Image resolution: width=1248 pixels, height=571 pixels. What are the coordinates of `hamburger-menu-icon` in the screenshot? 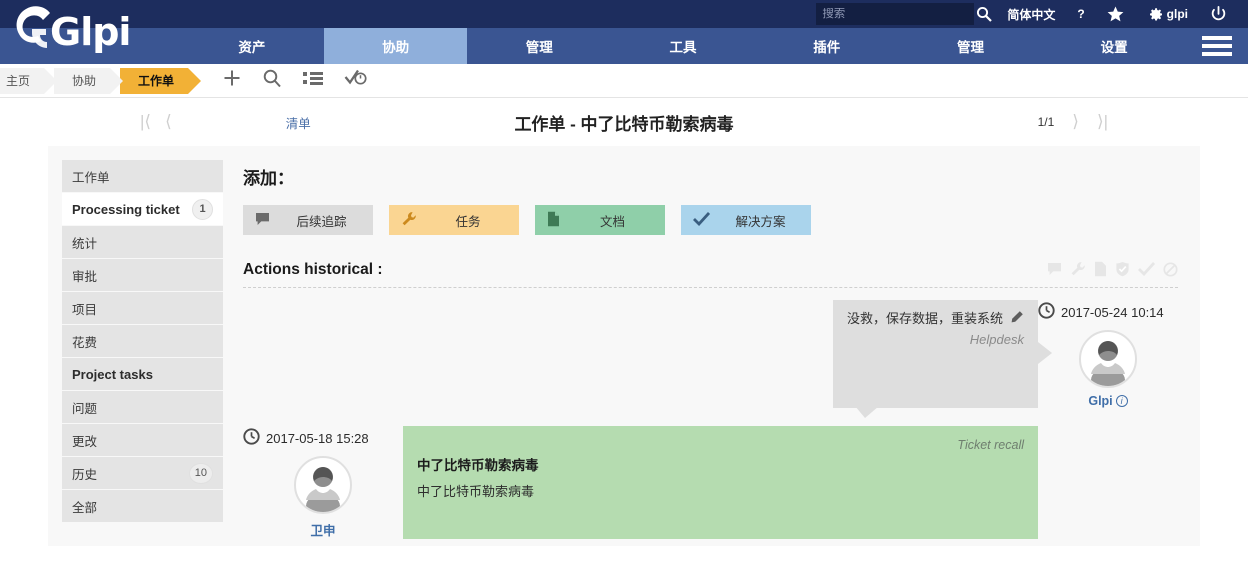 It's located at (1217, 46).